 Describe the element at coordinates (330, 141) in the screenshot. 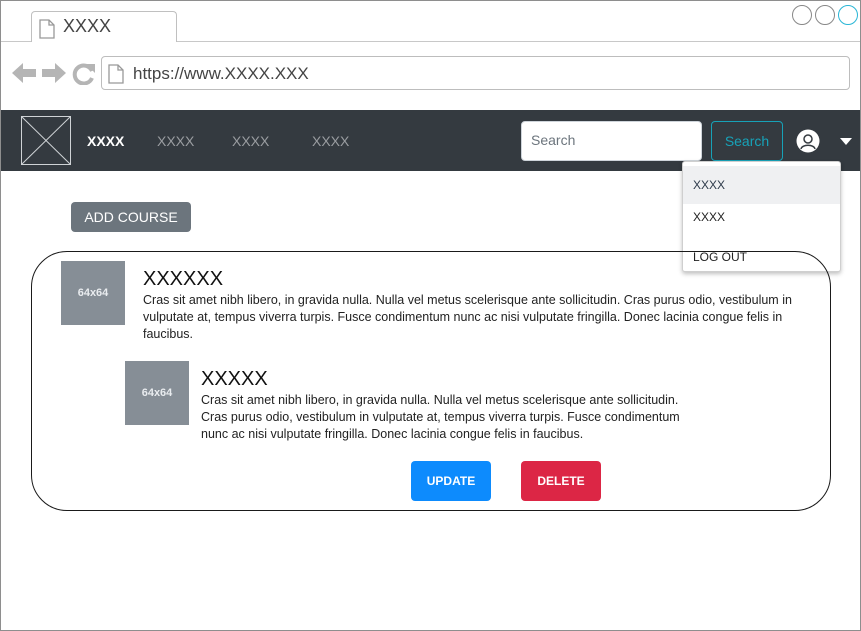

I see `nav-link-4: XXXX` at that location.